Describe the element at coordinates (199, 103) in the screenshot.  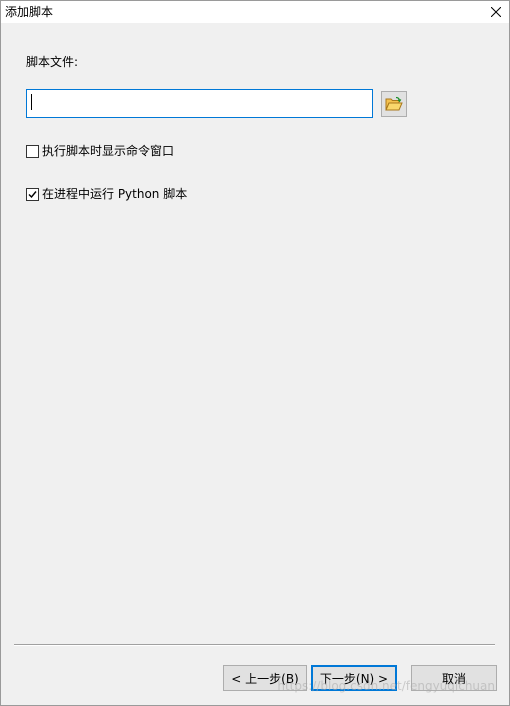
I see `script-file-input` at that location.